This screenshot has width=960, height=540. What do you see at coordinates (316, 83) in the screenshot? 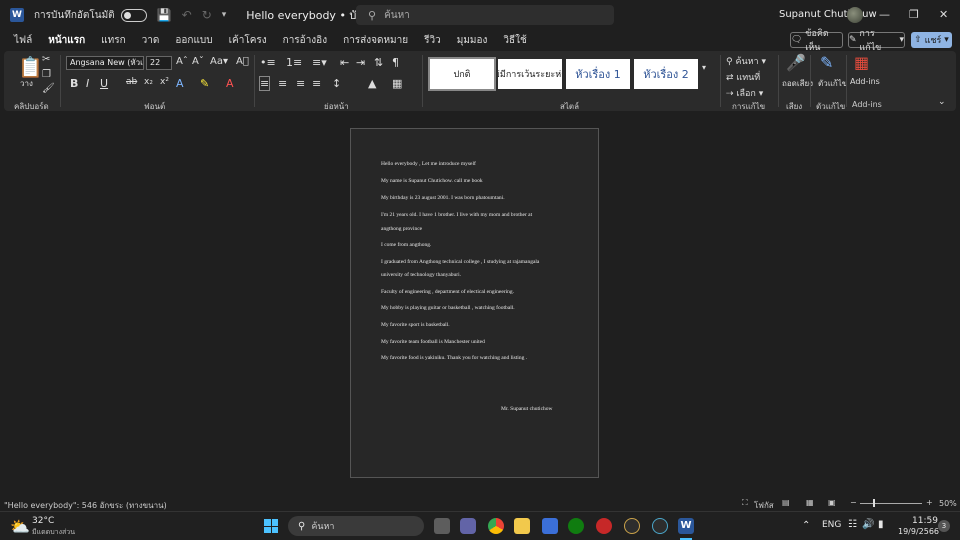
I see `justify-icon: ≡` at bounding box center [316, 83].